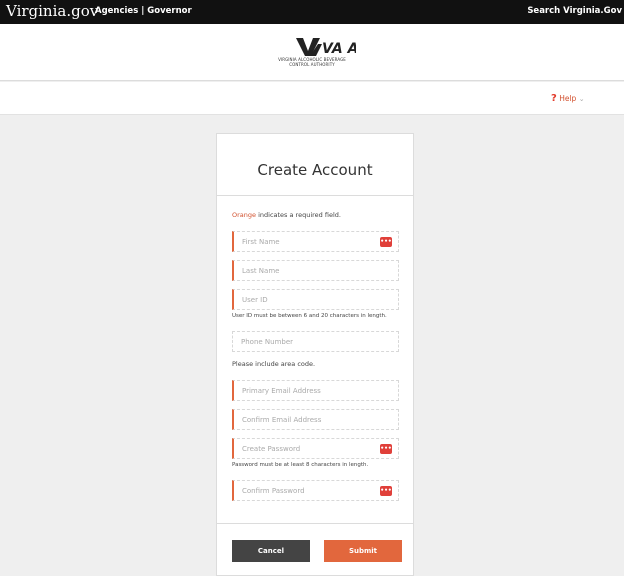 The image size is (624, 576). I want to click on user-id-field: User ID, so click(315, 299).